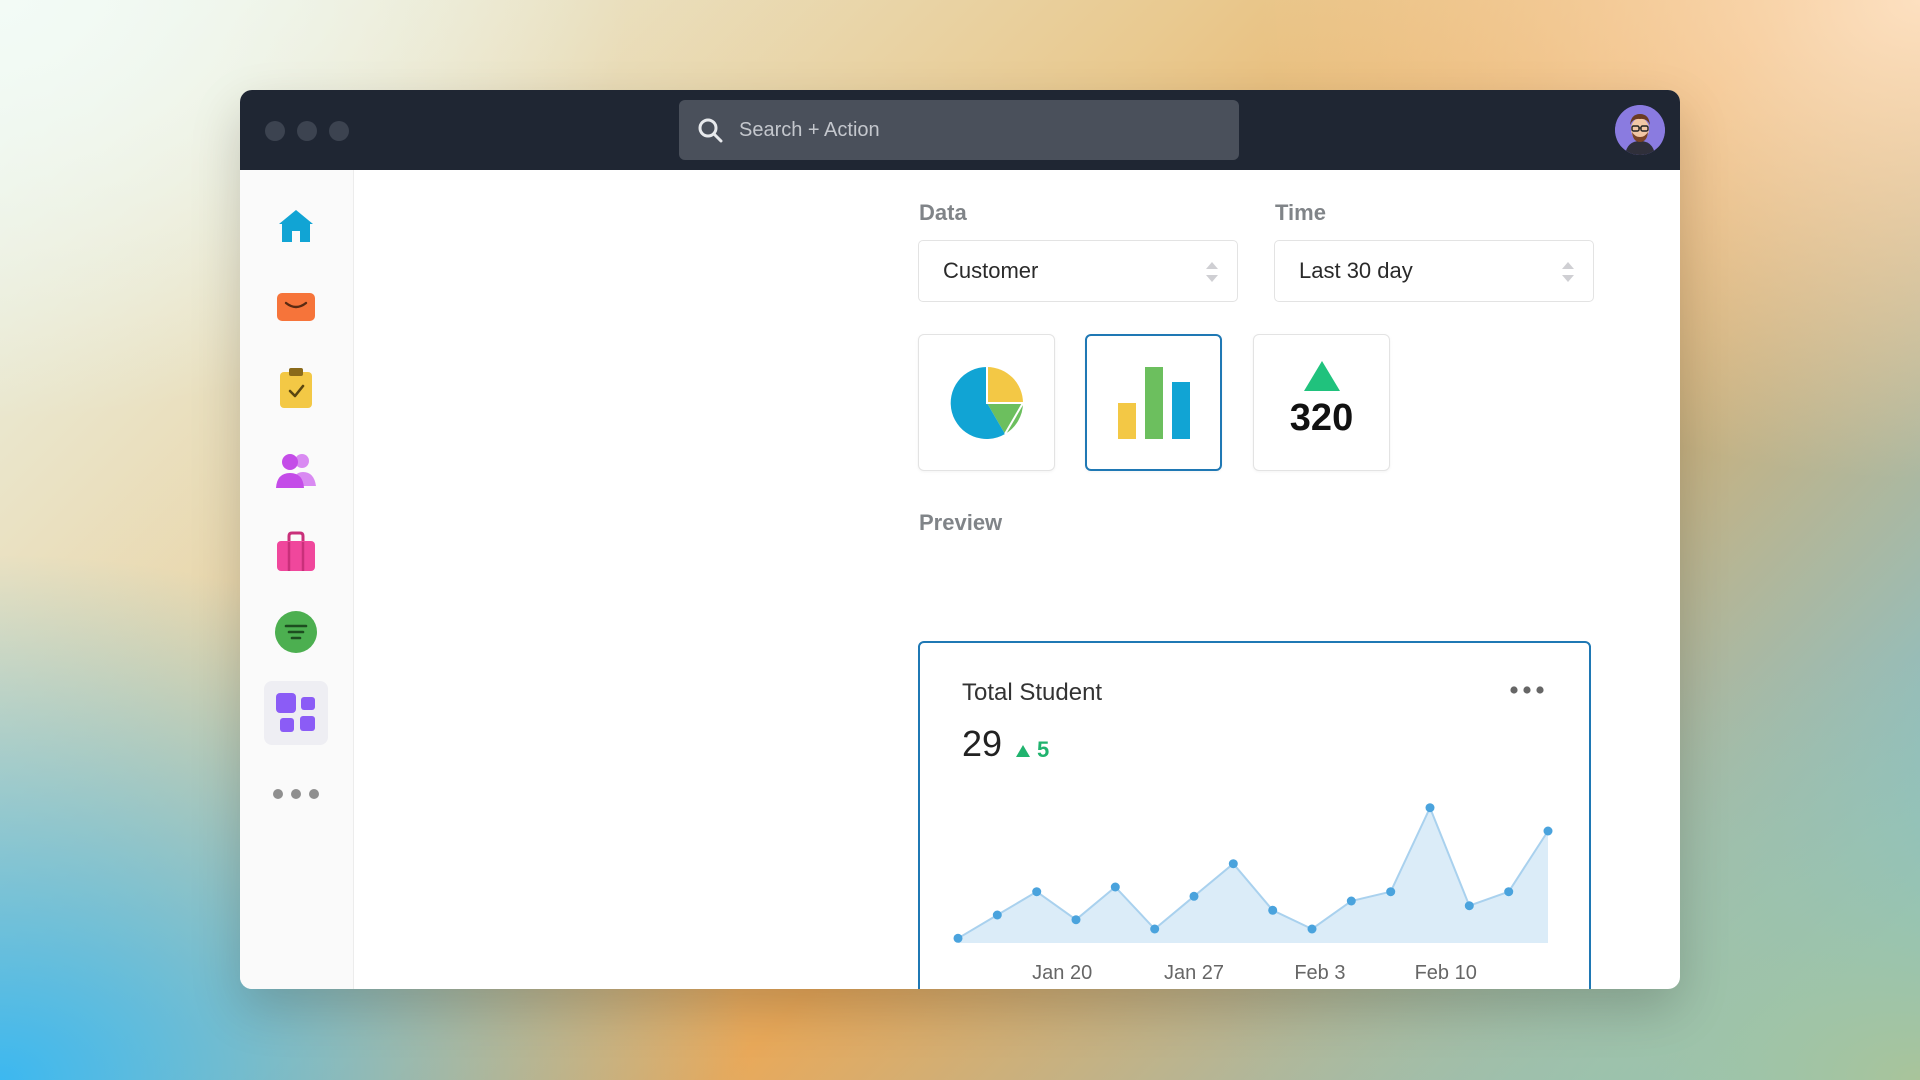 The width and height of the screenshot is (1920, 1080). What do you see at coordinates (1300, 212) in the screenshot?
I see `time-label: Time` at bounding box center [1300, 212].